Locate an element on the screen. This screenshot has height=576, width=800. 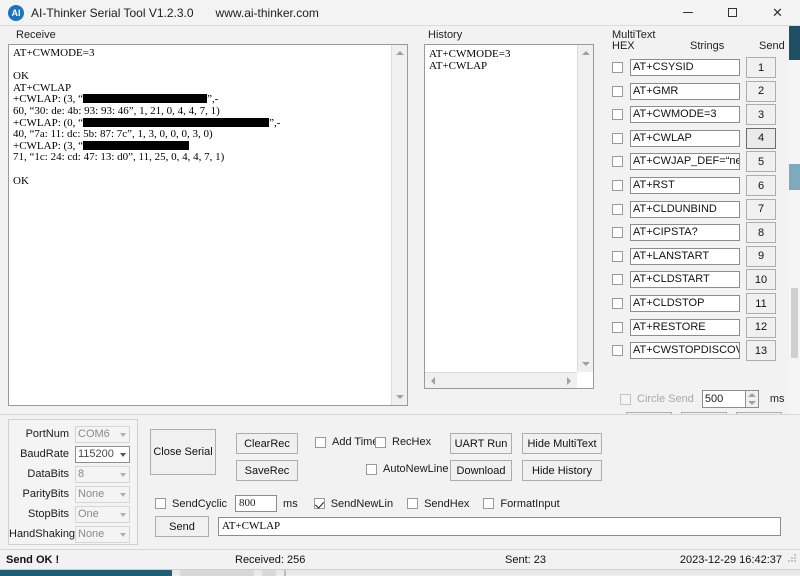
history-panel: AT+CWMODE=3 AT+CWLAP is located at coordinates (509, 216).